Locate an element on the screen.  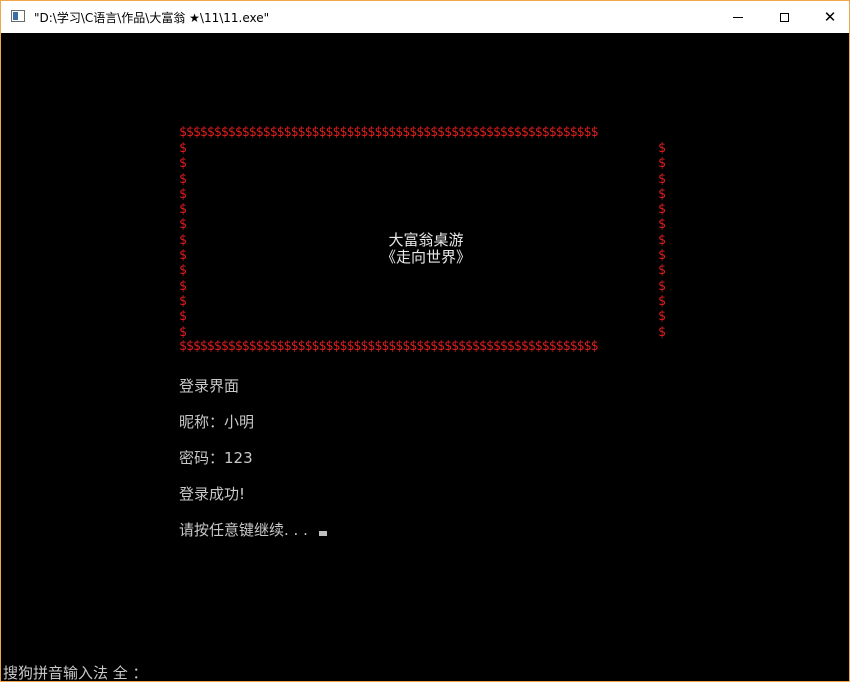
game-title-line-2: 《走向世界》 is located at coordinates (425, 257).